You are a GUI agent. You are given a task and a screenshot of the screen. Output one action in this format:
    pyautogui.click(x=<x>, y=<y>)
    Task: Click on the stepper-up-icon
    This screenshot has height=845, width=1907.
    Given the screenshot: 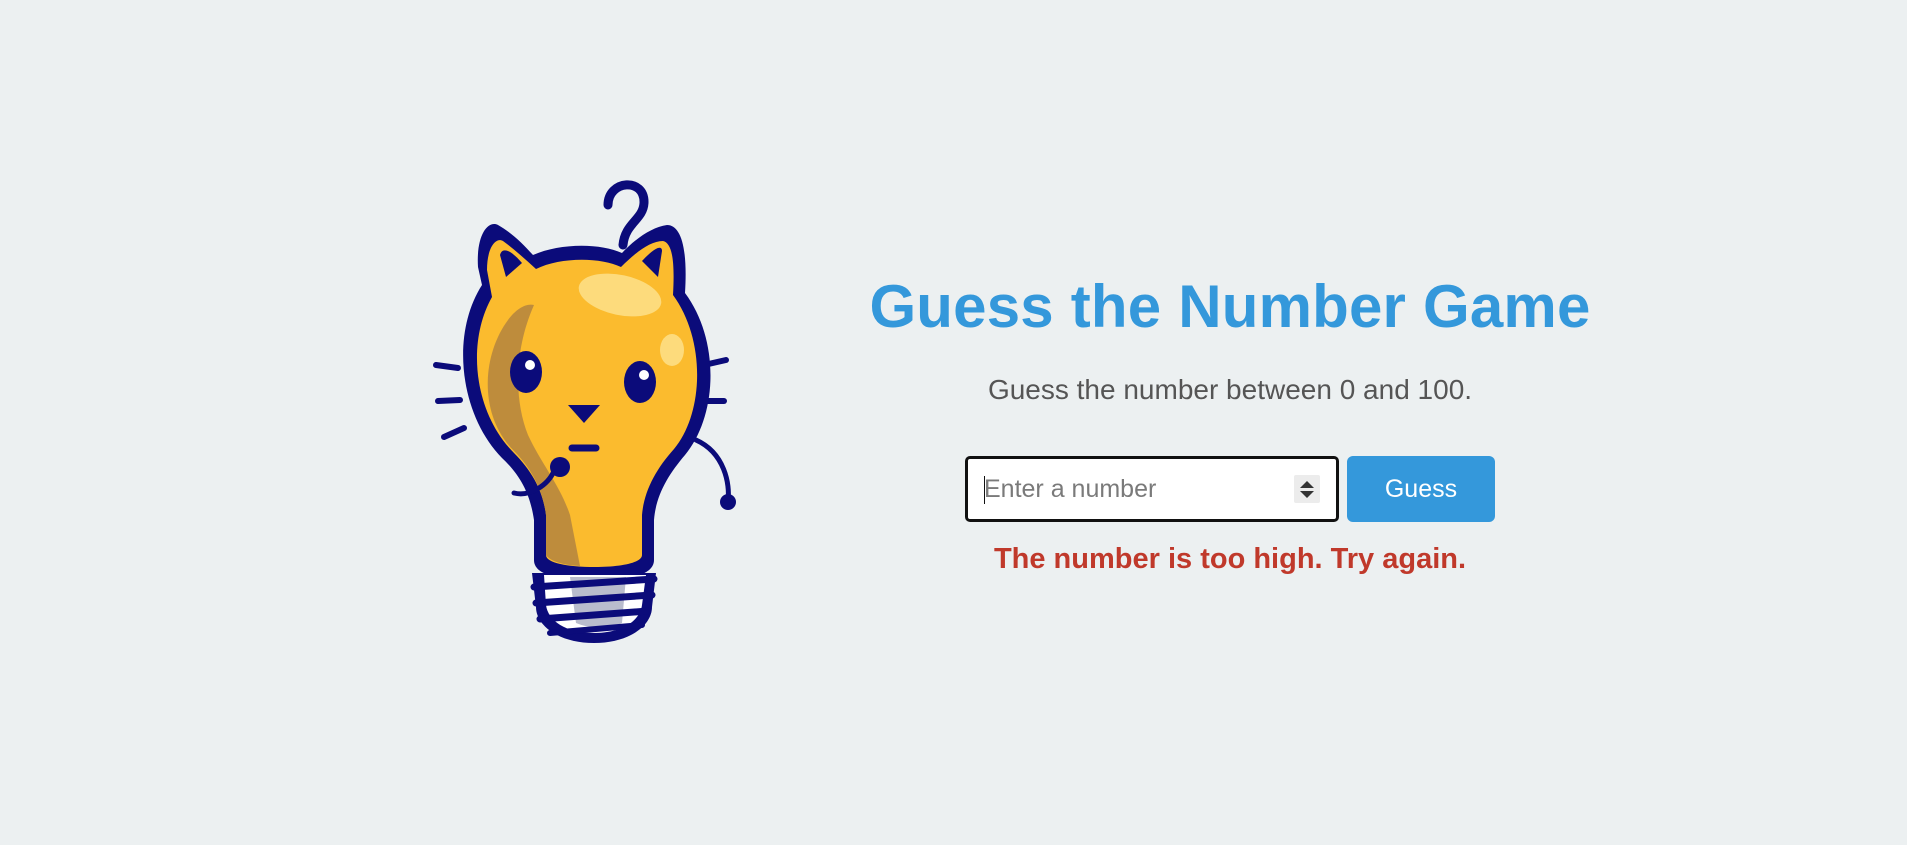 What is the action you would take?
    pyautogui.click(x=1307, y=484)
    